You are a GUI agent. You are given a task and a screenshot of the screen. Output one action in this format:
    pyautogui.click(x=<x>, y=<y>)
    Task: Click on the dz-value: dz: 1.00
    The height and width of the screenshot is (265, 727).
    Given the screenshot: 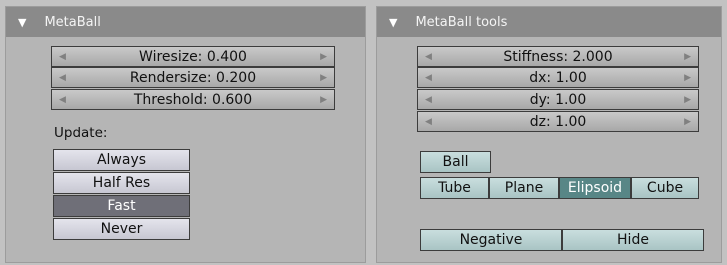 What is the action you would take?
    pyautogui.click(x=558, y=121)
    